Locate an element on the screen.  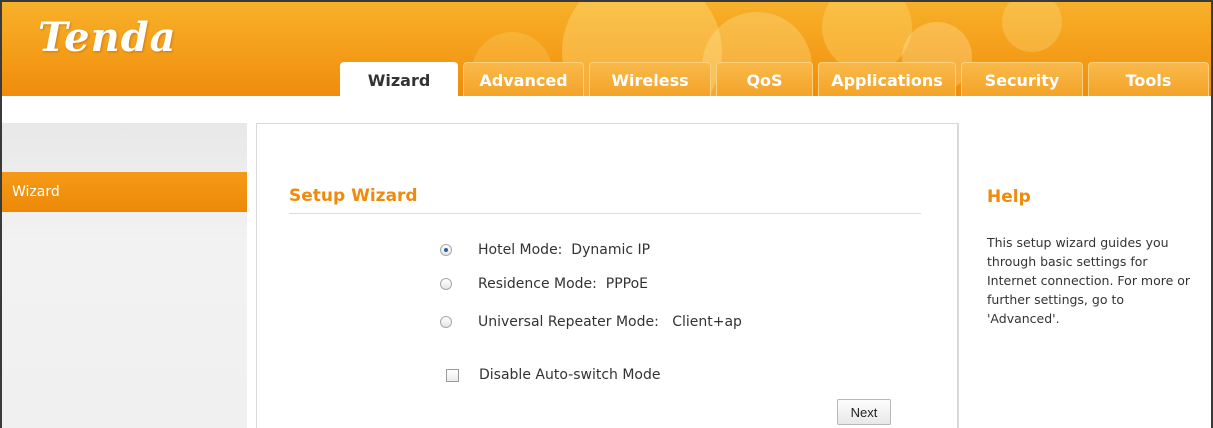
hotel-mode-radio is located at coordinates (446, 250).